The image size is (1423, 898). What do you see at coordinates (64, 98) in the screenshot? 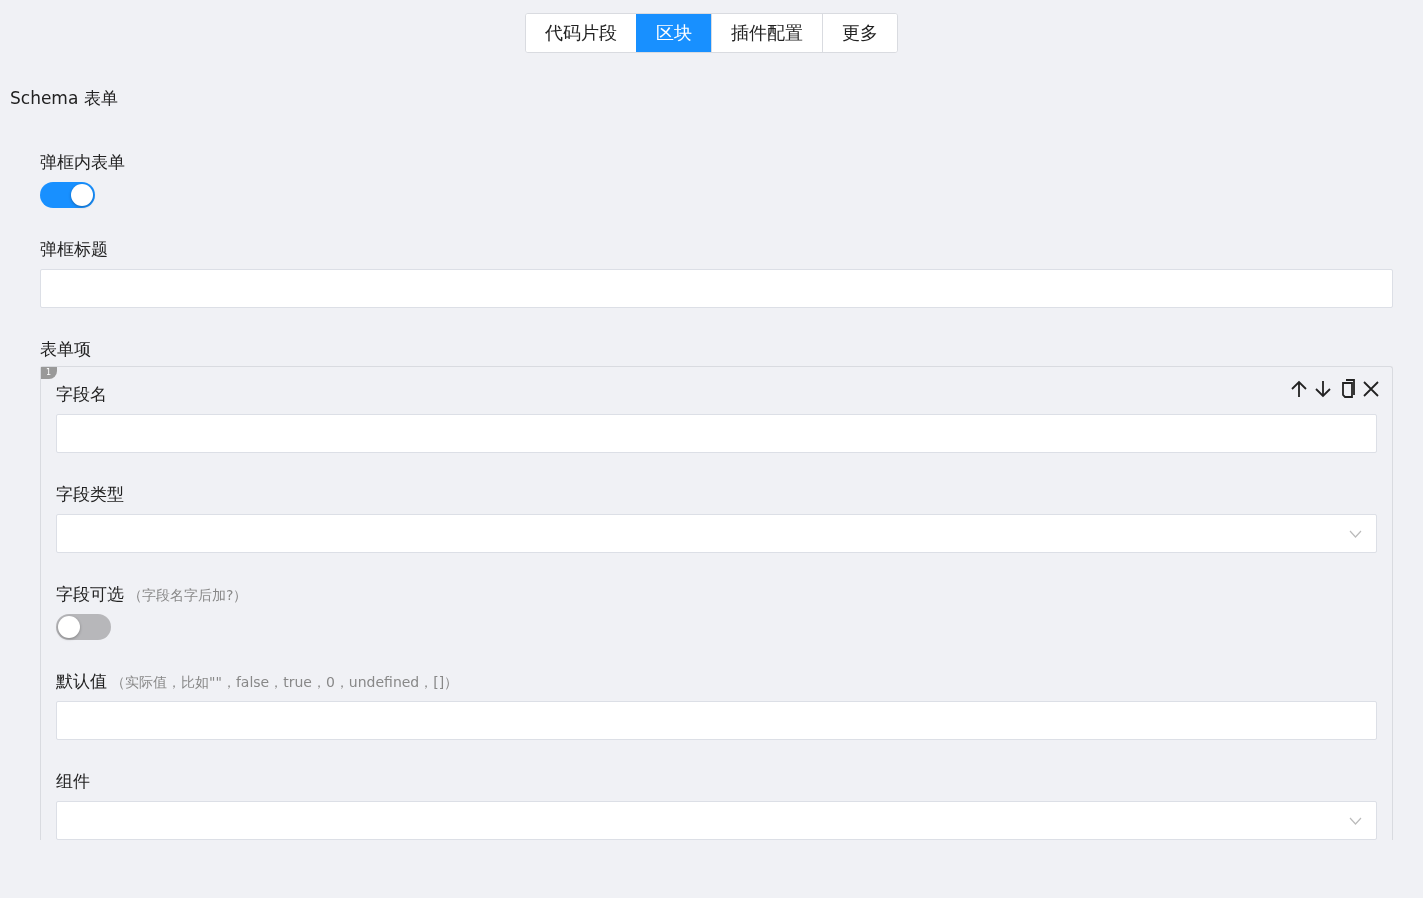
I see `section-title: Schema 表单` at bounding box center [64, 98].